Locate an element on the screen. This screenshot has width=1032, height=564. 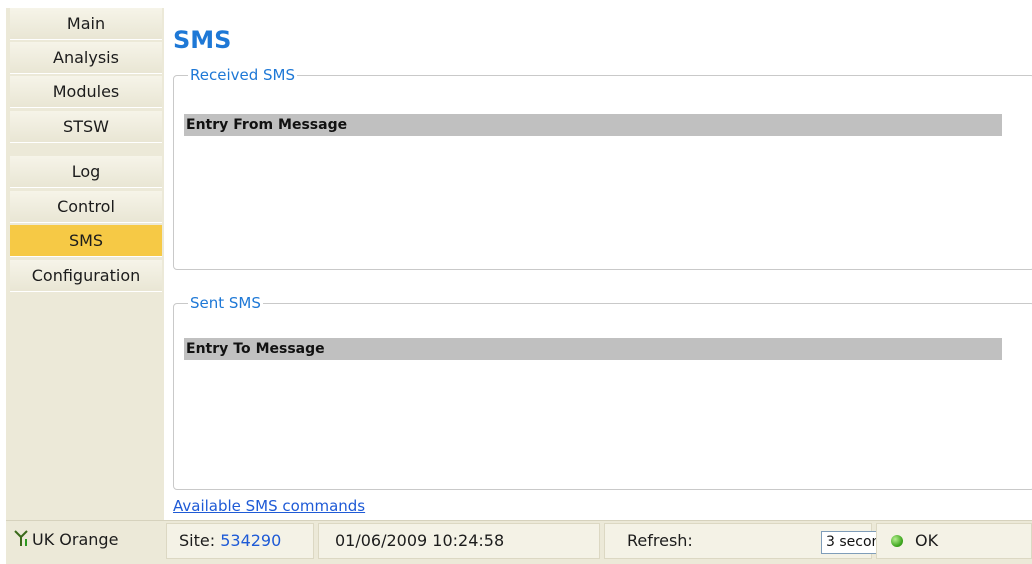
sent-table-header: Entry To Message is located at coordinates (593, 349).